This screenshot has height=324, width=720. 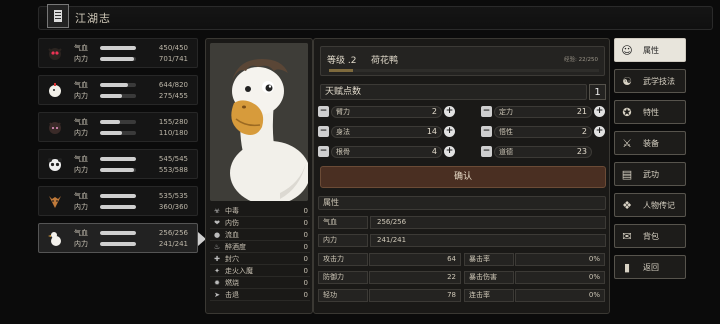 What do you see at coordinates (489, 259) in the screenshot?
I see `combat-stat-name: 暴击率` at bounding box center [489, 259].